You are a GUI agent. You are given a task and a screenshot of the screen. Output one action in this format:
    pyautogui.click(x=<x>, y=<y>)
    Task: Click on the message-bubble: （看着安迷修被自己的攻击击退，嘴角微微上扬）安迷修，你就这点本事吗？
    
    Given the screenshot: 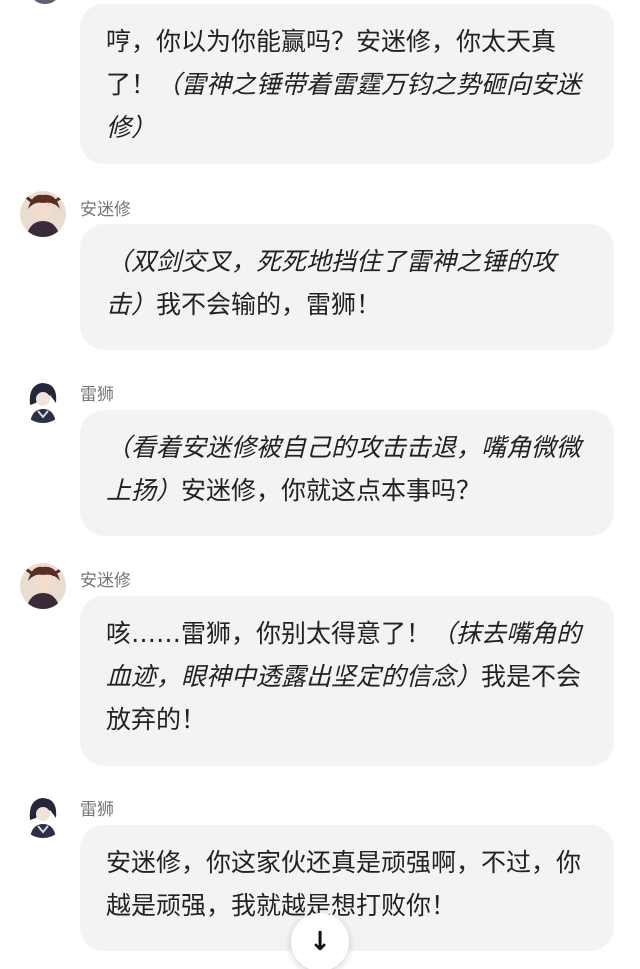 What is the action you would take?
    pyautogui.click(x=347, y=473)
    